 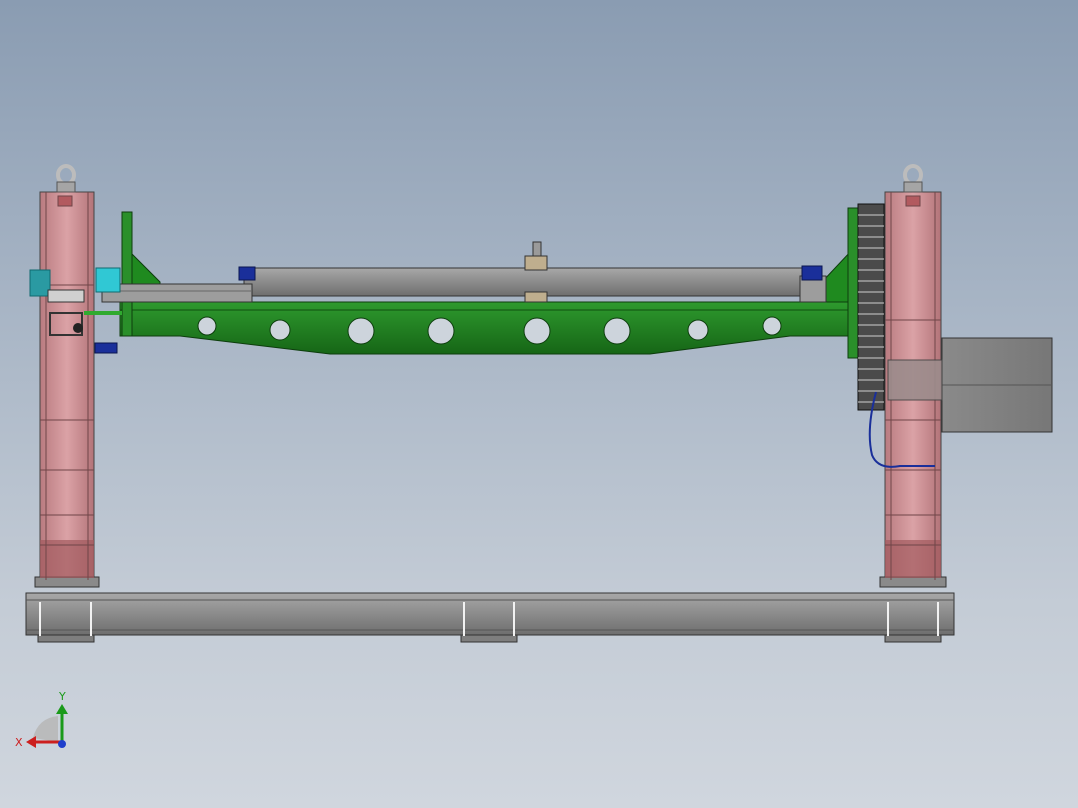 I want to click on slewing-gear-icon, so click(x=871, y=307).